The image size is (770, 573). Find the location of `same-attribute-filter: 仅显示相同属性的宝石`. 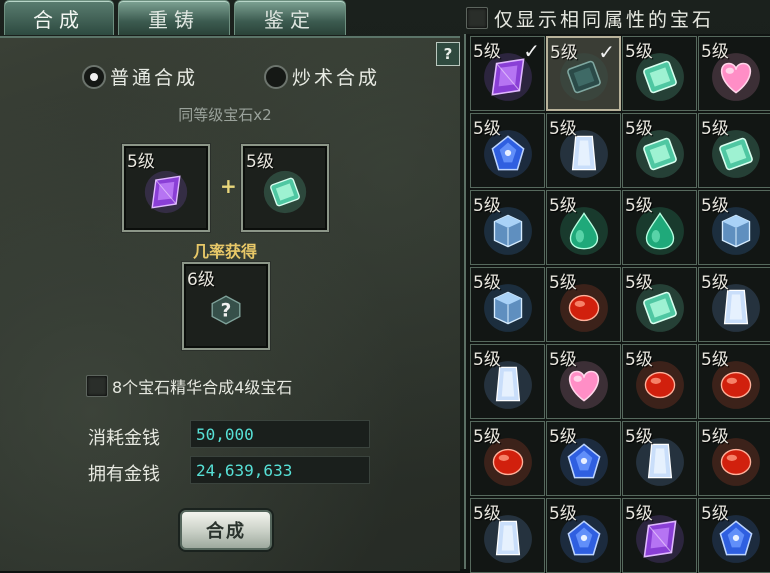

same-attribute-filter: 仅显示相同属性的宝石 is located at coordinates (590, 18).